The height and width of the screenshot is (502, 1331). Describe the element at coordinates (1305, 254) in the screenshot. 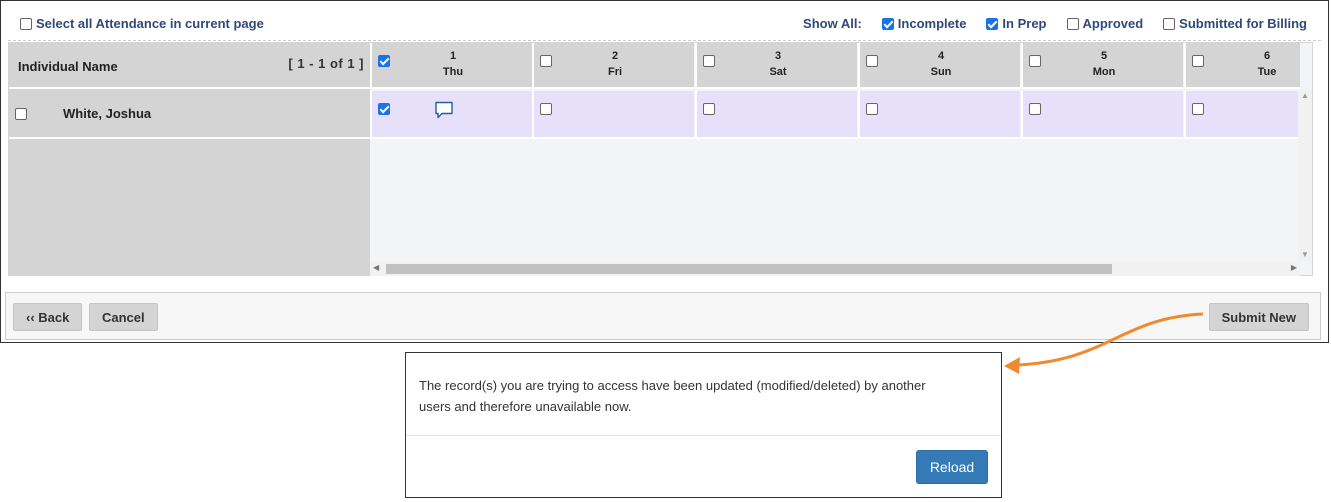

I see `scroll-down-icon: ▼` at that location.